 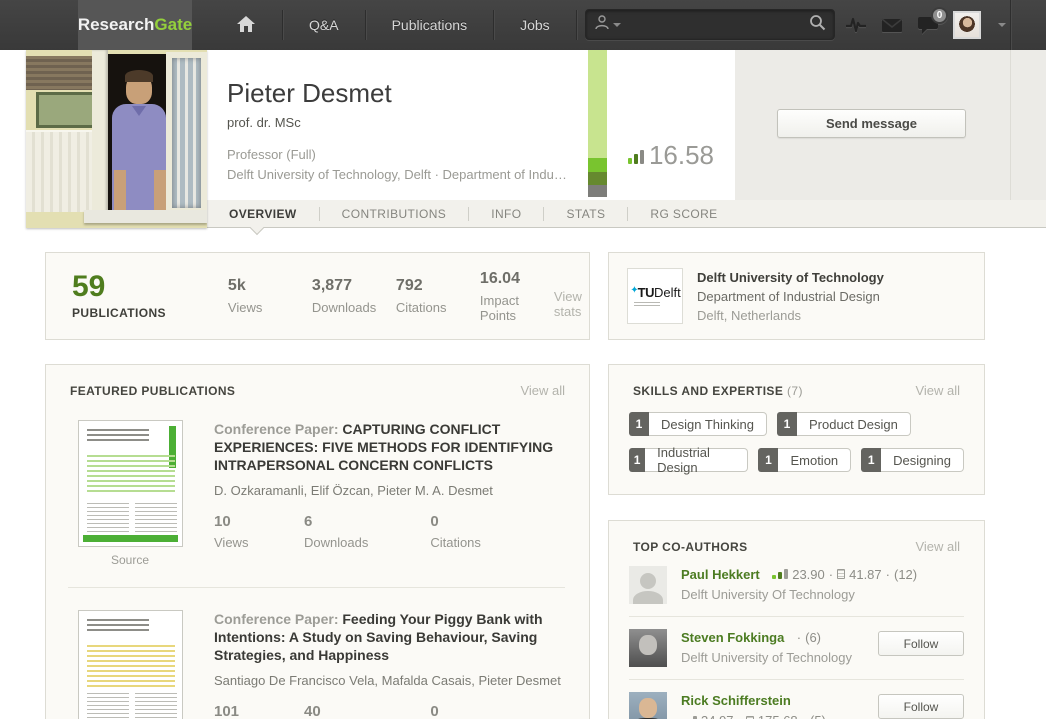 I want to click on photo-curtain, so click(x=62, y=171).